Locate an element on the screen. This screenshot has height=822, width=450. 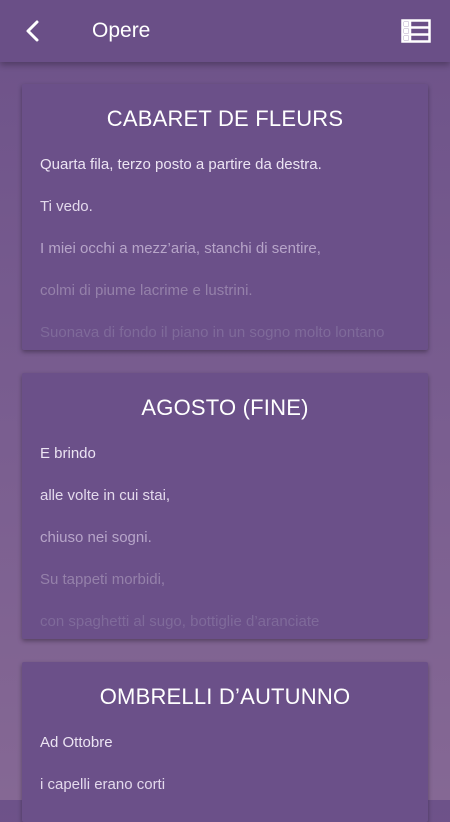
list-view-button is located at coordinates (416, 31).